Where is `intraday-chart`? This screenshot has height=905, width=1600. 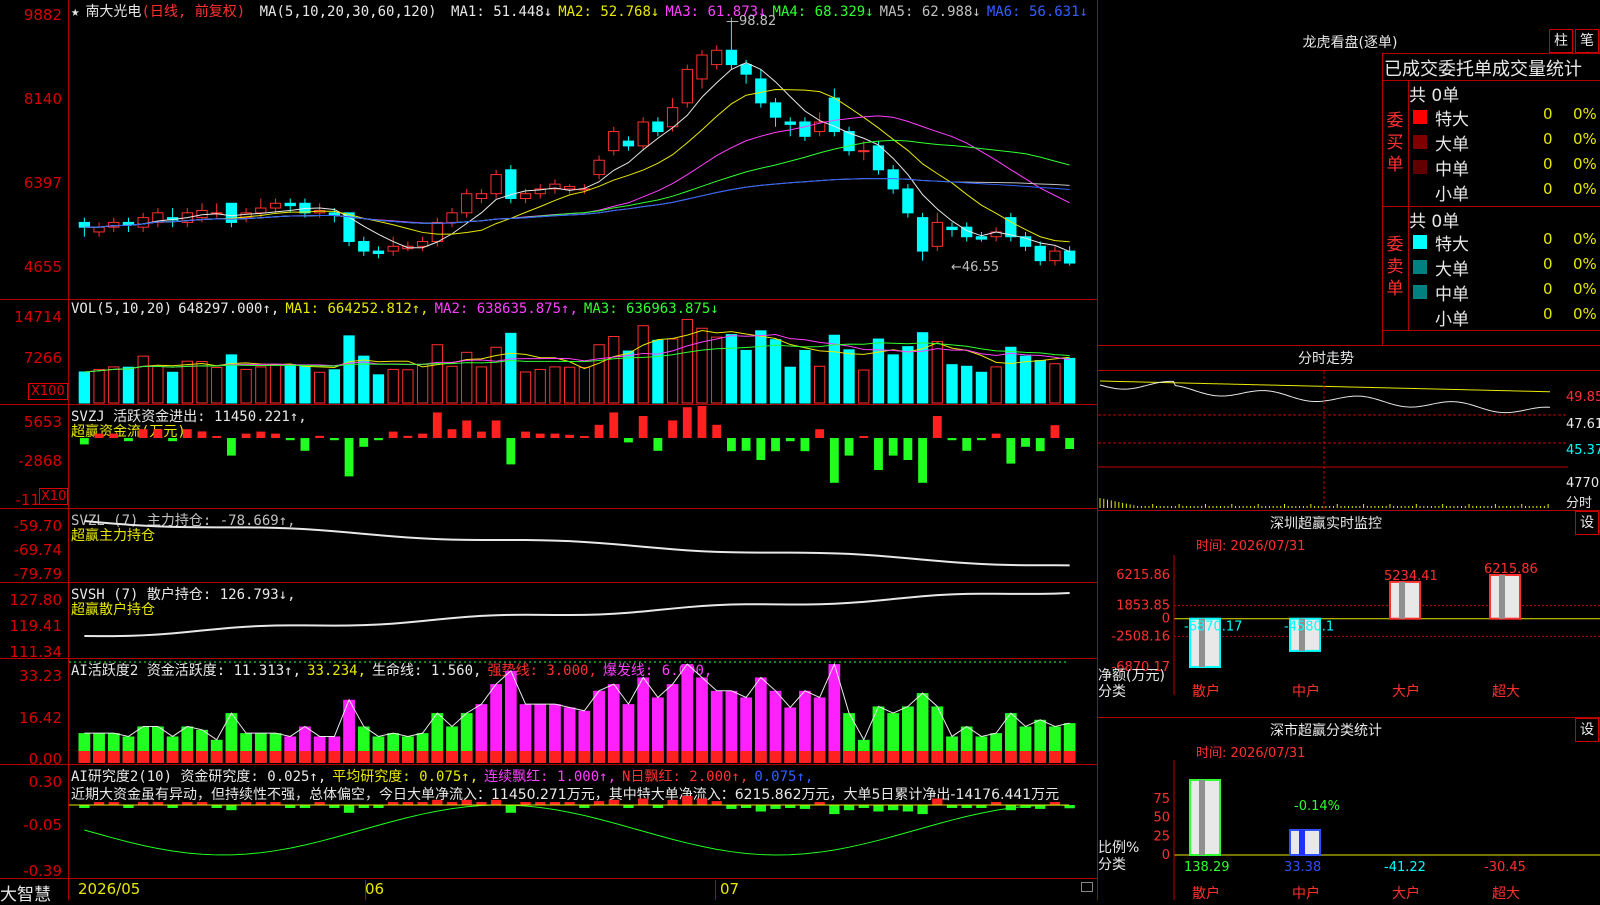
intraday-chart is located at coordinates (1333, 440).